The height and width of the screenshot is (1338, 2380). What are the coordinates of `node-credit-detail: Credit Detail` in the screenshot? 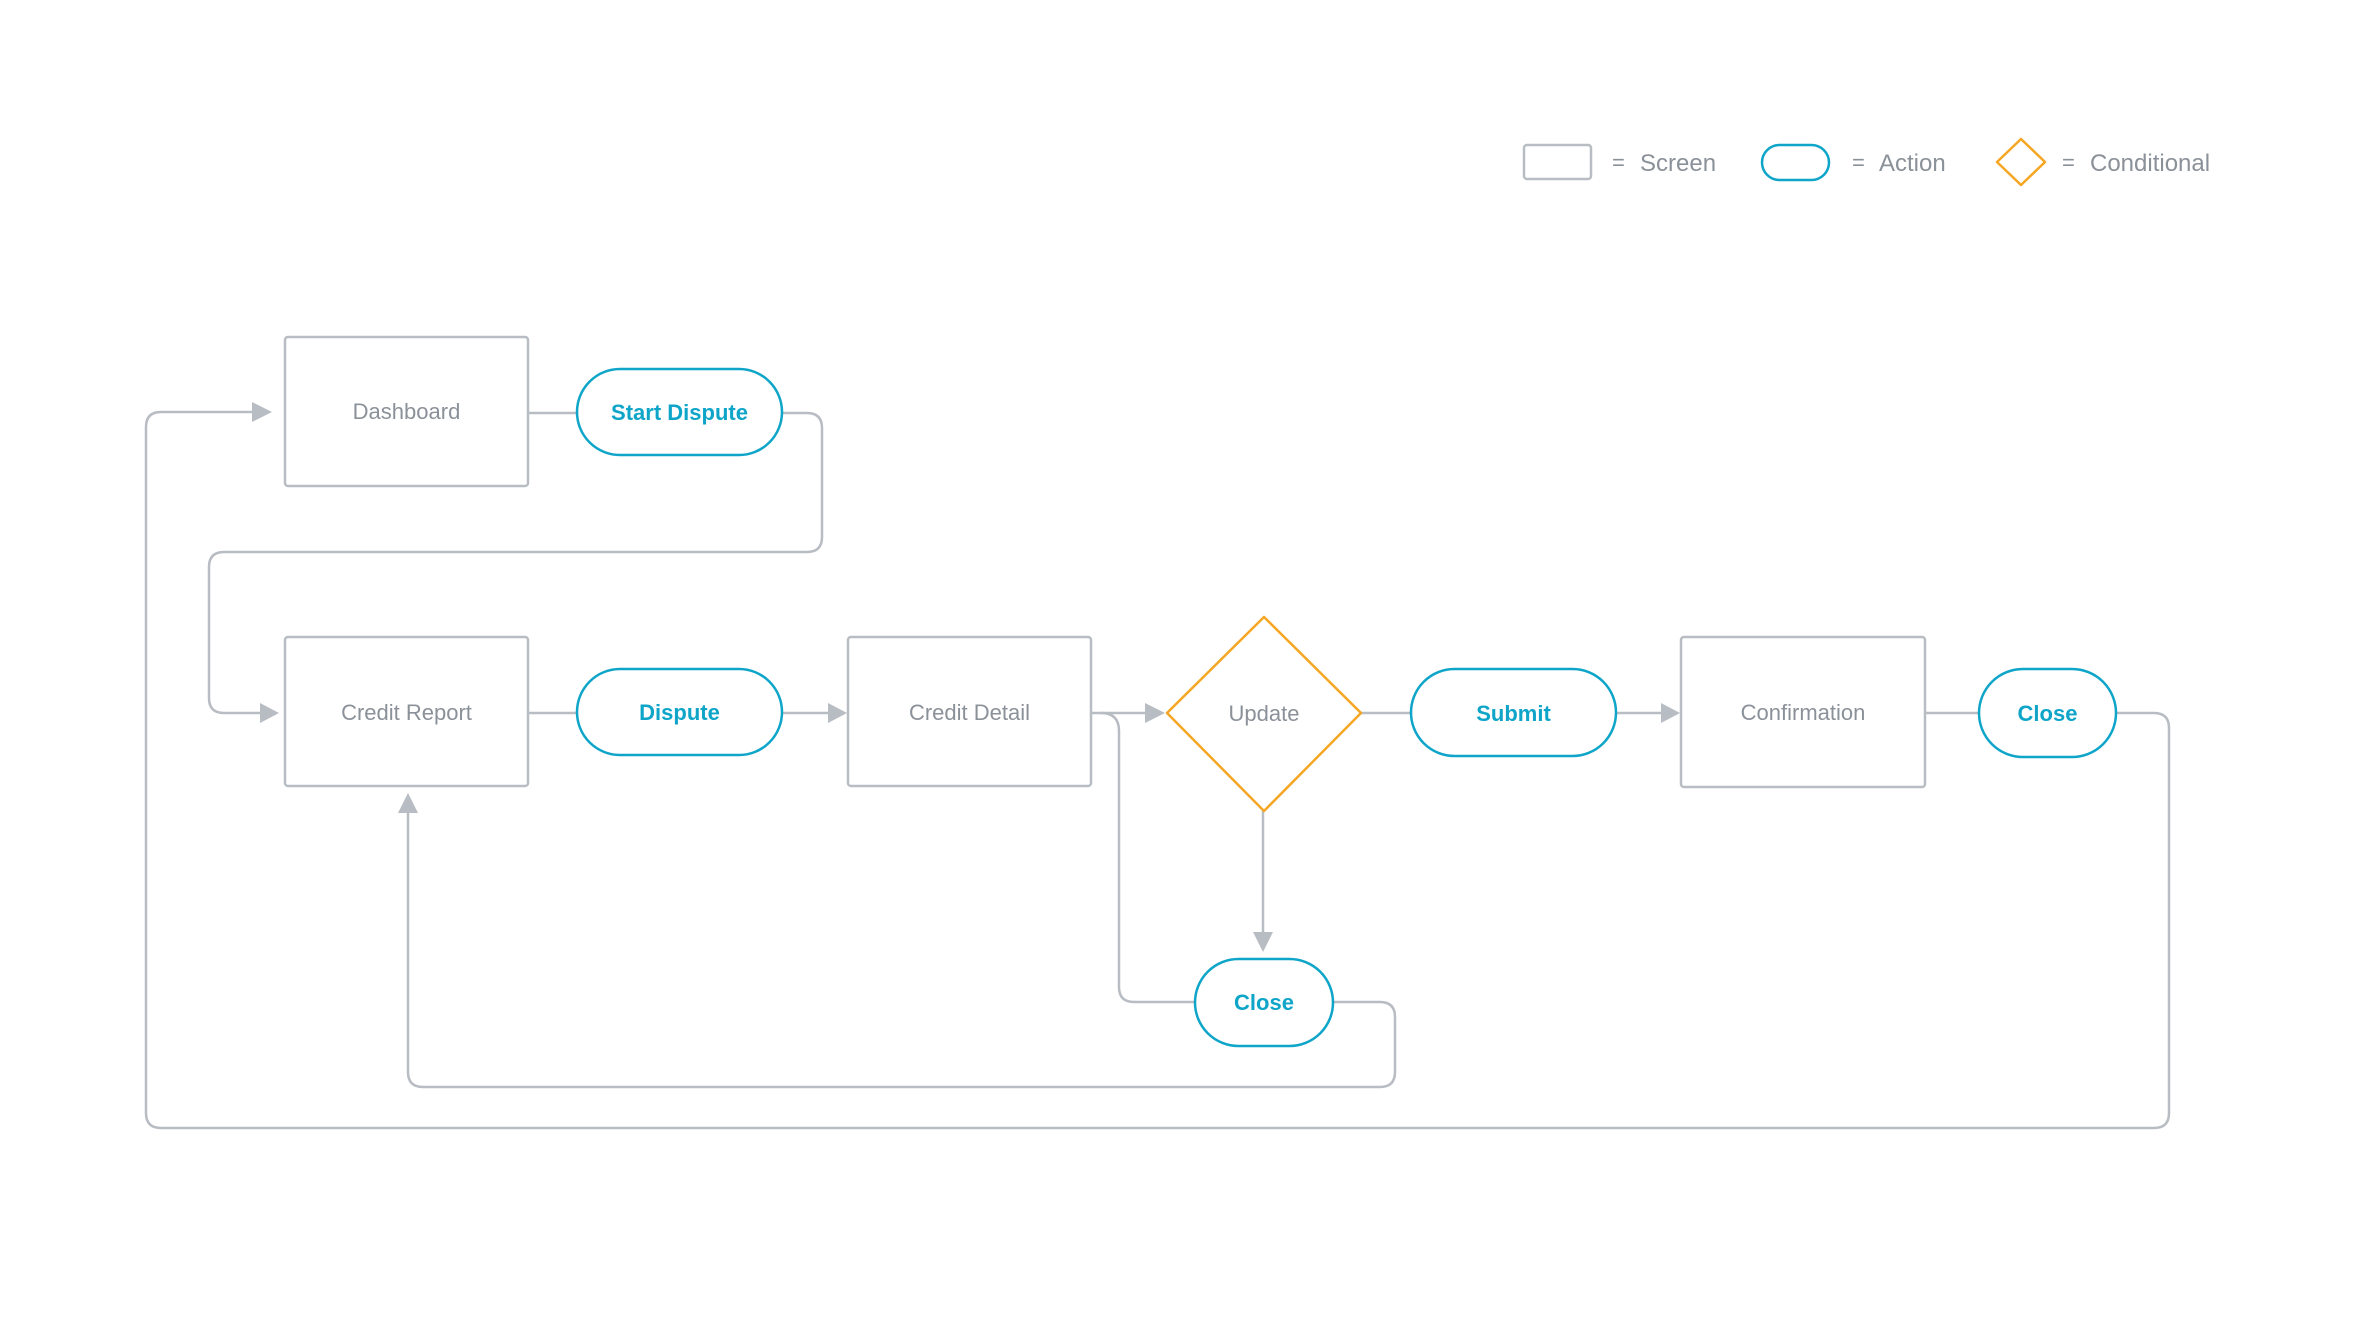 It's located at (969, 711).